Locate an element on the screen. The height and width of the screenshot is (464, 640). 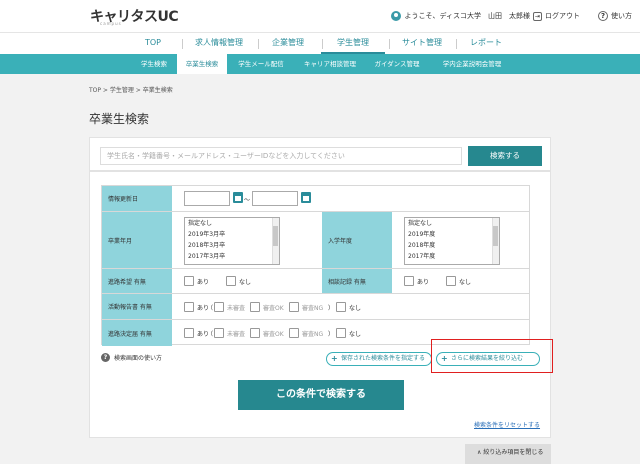
grad-option: 2019年3月卒 is located at coordinates (232, 235).